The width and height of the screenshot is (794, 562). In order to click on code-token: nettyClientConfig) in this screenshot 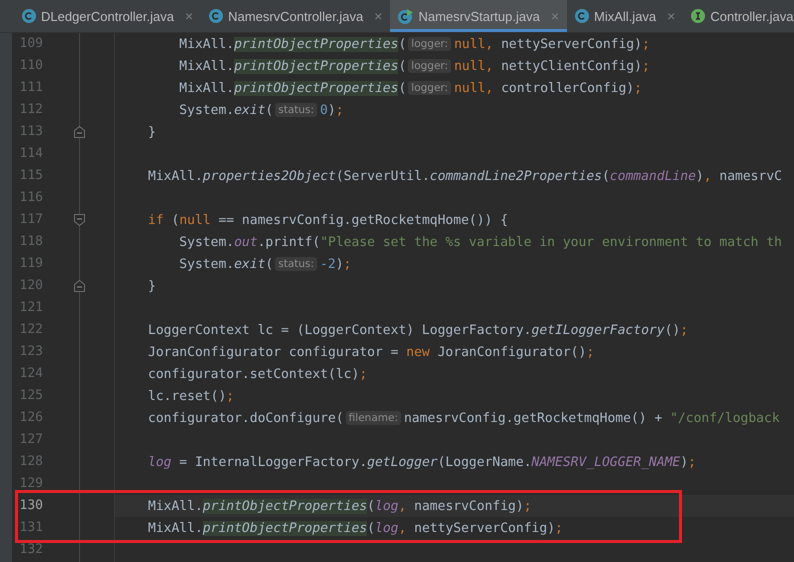, I will do `click(571, 66)`.